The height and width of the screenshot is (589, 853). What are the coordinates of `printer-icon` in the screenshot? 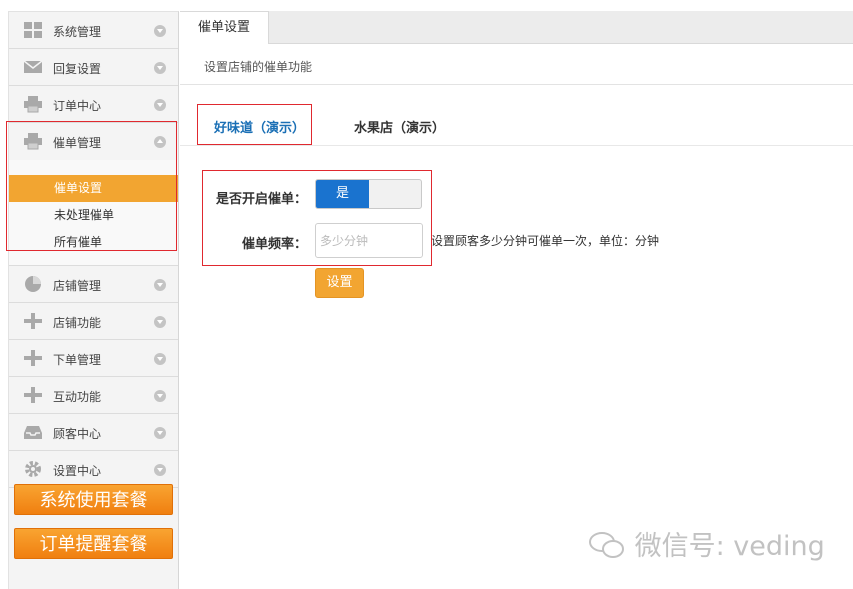 It's located at (33, 104).